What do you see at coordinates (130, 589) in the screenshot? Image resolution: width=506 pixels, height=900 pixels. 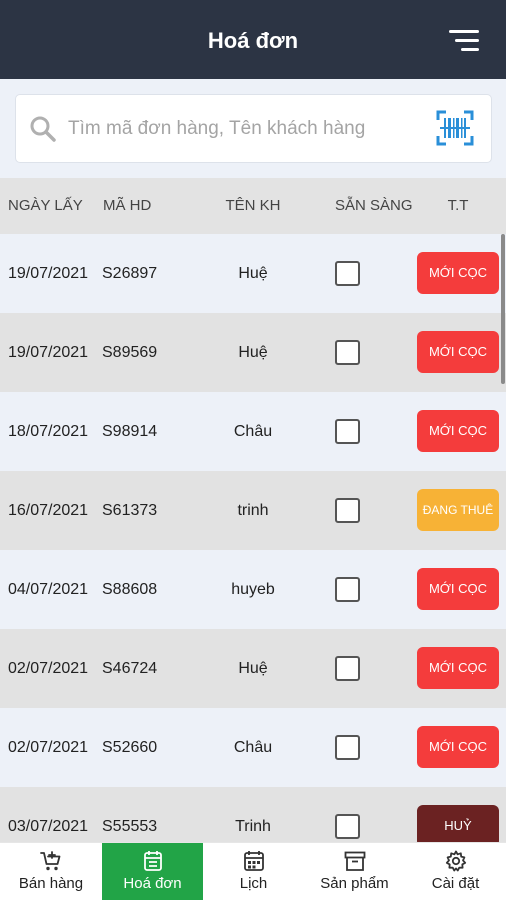 I see `invoice-code: S88608` at bounding box center [130, 589].